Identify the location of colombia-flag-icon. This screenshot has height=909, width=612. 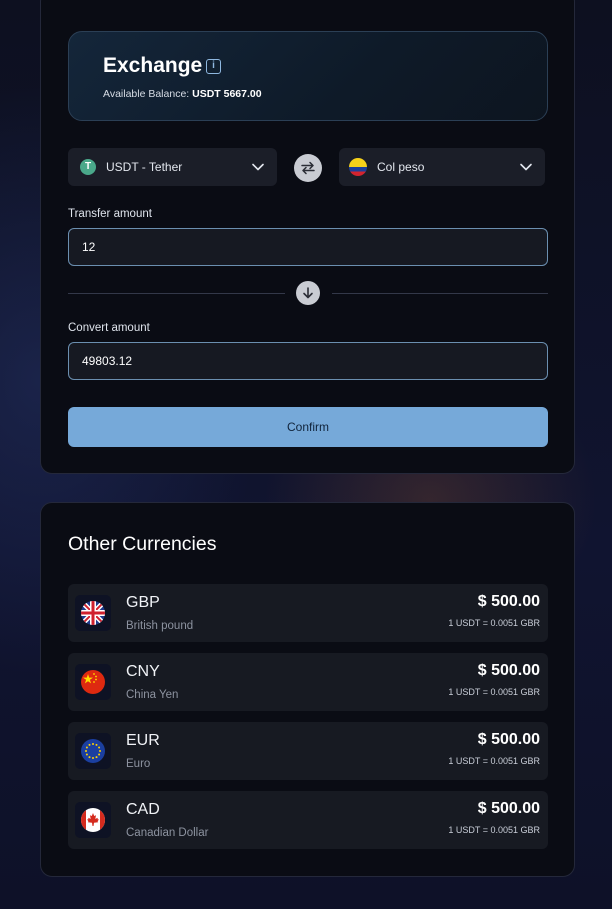
(358, 167).